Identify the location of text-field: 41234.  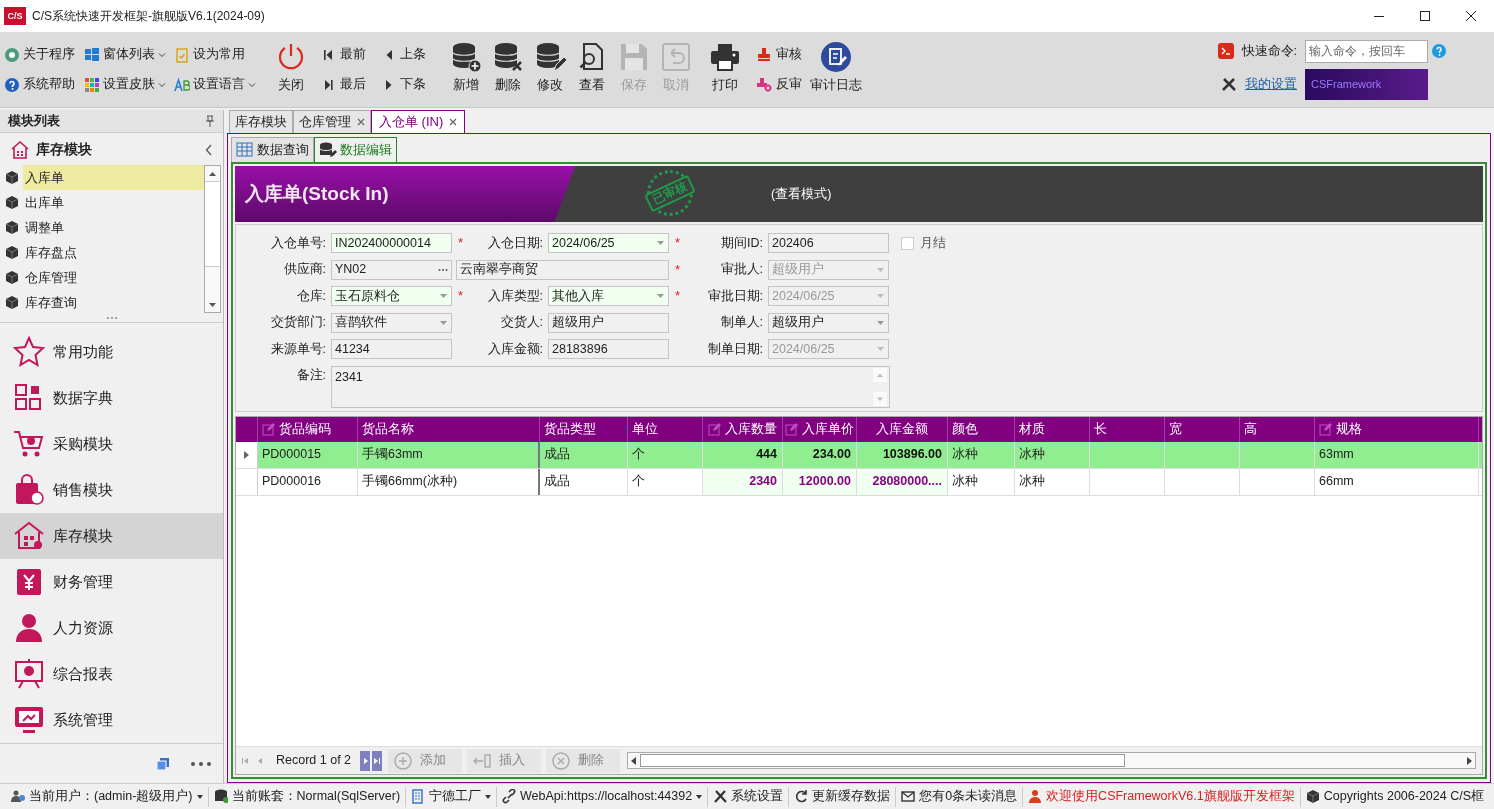
(391, 349).